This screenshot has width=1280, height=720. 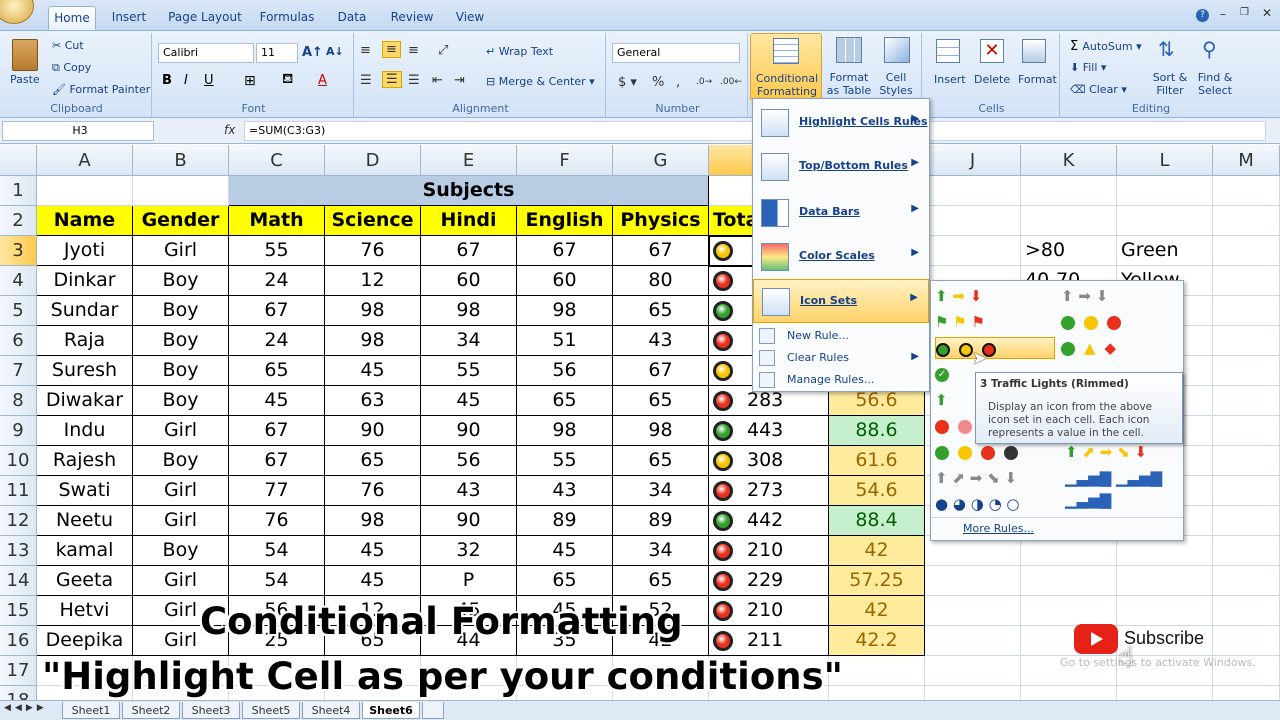 What do you see at coordinates (661, 221) in the screenshot?
I see `header-cell: Physics` at bounding box center [661, 221].